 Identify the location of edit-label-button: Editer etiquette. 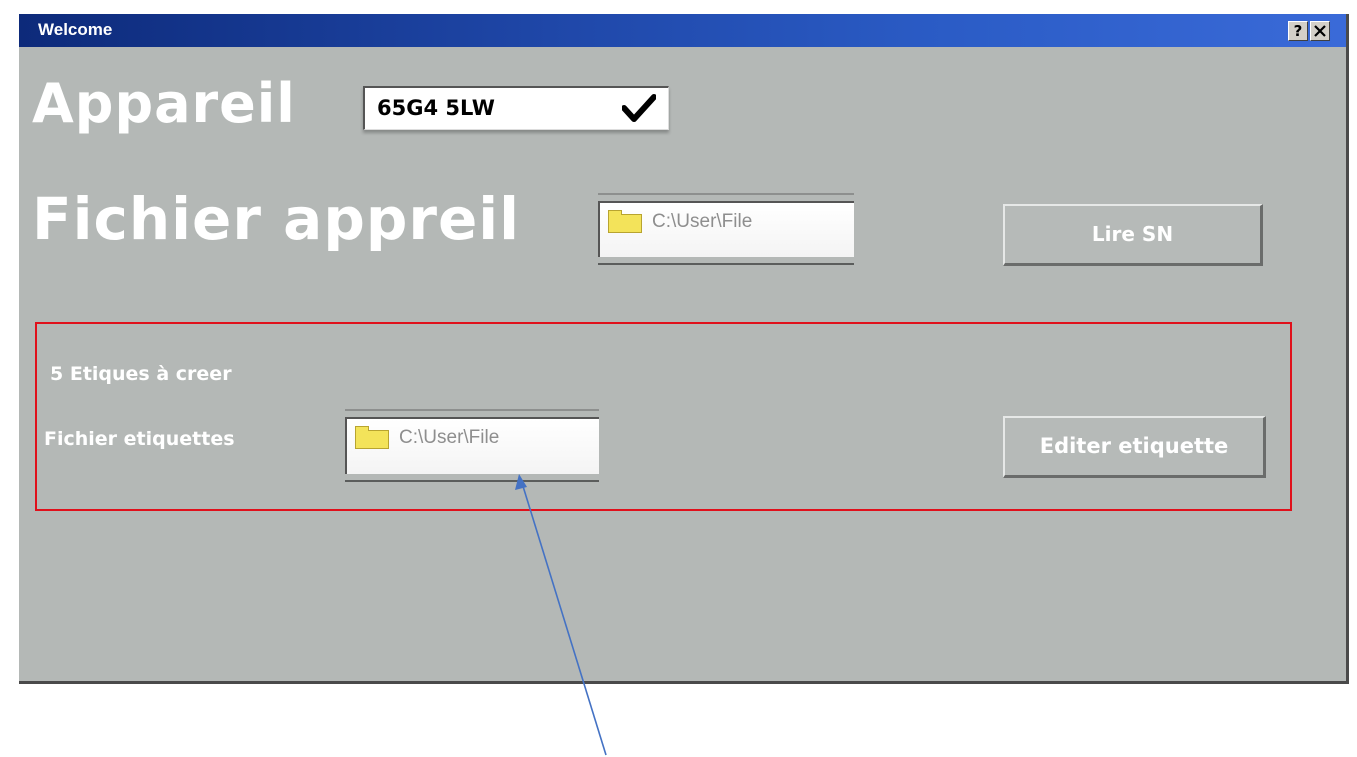
(1134, 447).